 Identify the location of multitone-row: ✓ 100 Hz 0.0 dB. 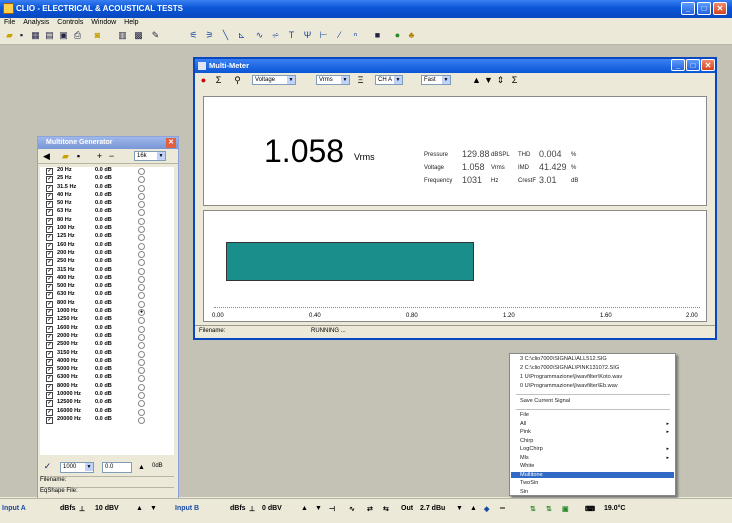
(107, 229).